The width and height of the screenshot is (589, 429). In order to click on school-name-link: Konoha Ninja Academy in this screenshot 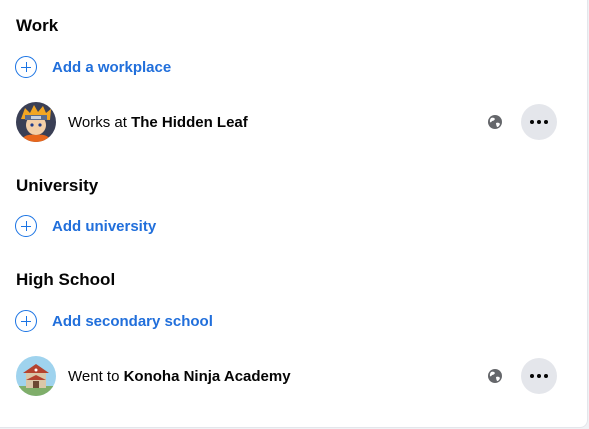, I will do `click(207, 376)`.